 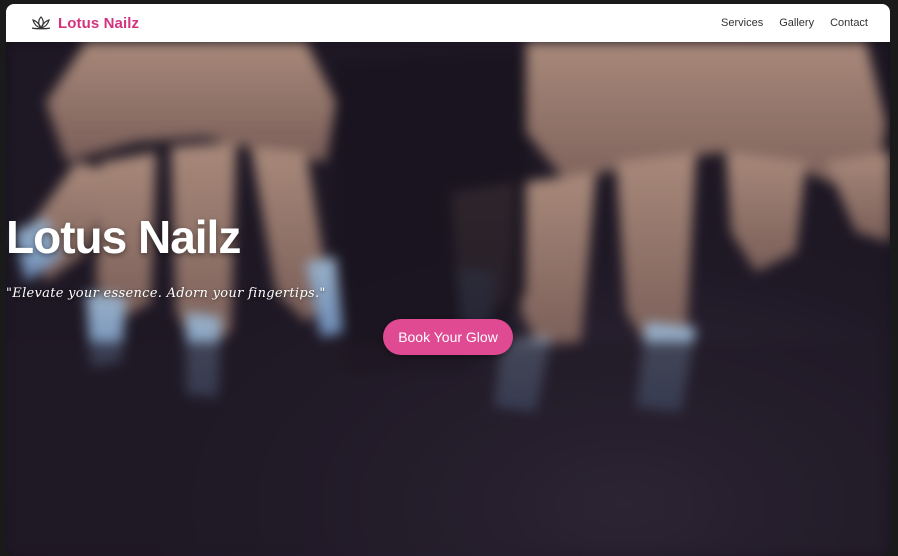 I want to click on lotus-icon, so click(x=41, y=23).